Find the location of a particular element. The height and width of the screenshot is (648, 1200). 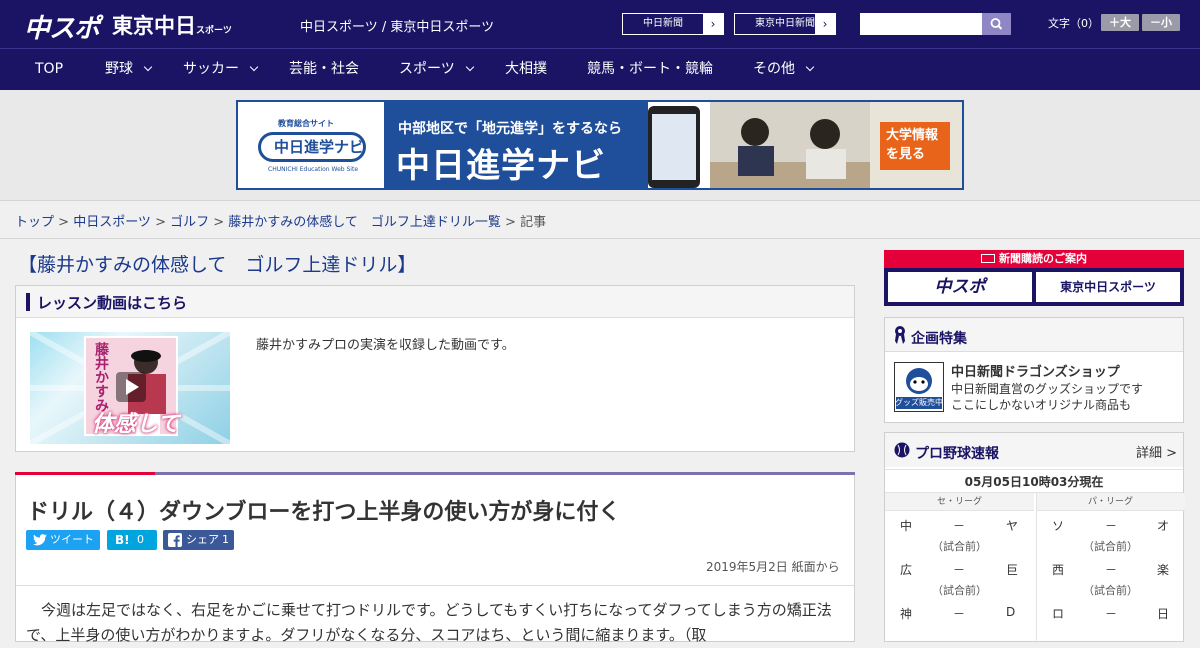

tokyo-shimbun-button: 東京中日新聞 › is located at coordinates (785, 24).